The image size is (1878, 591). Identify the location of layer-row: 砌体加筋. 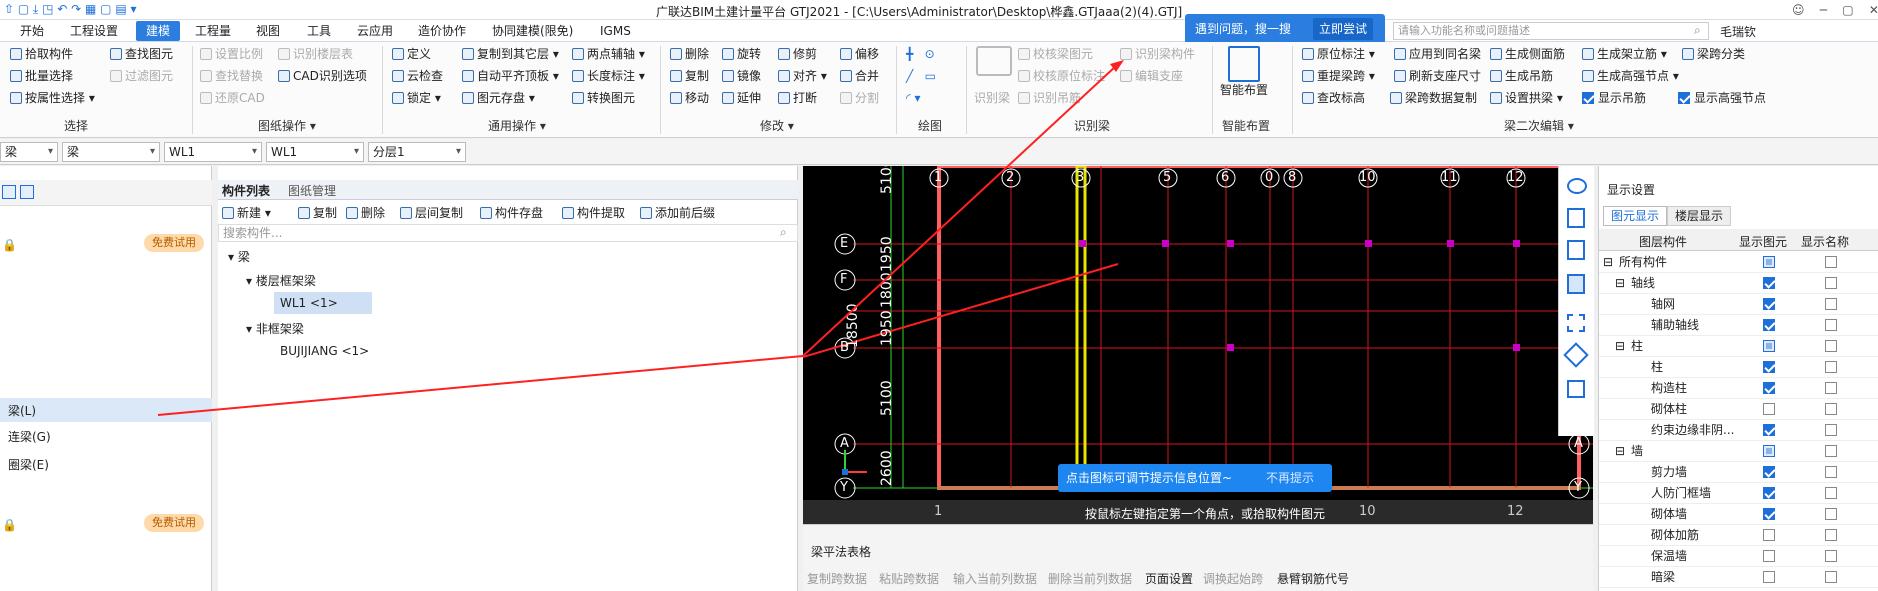
(1738, 535).